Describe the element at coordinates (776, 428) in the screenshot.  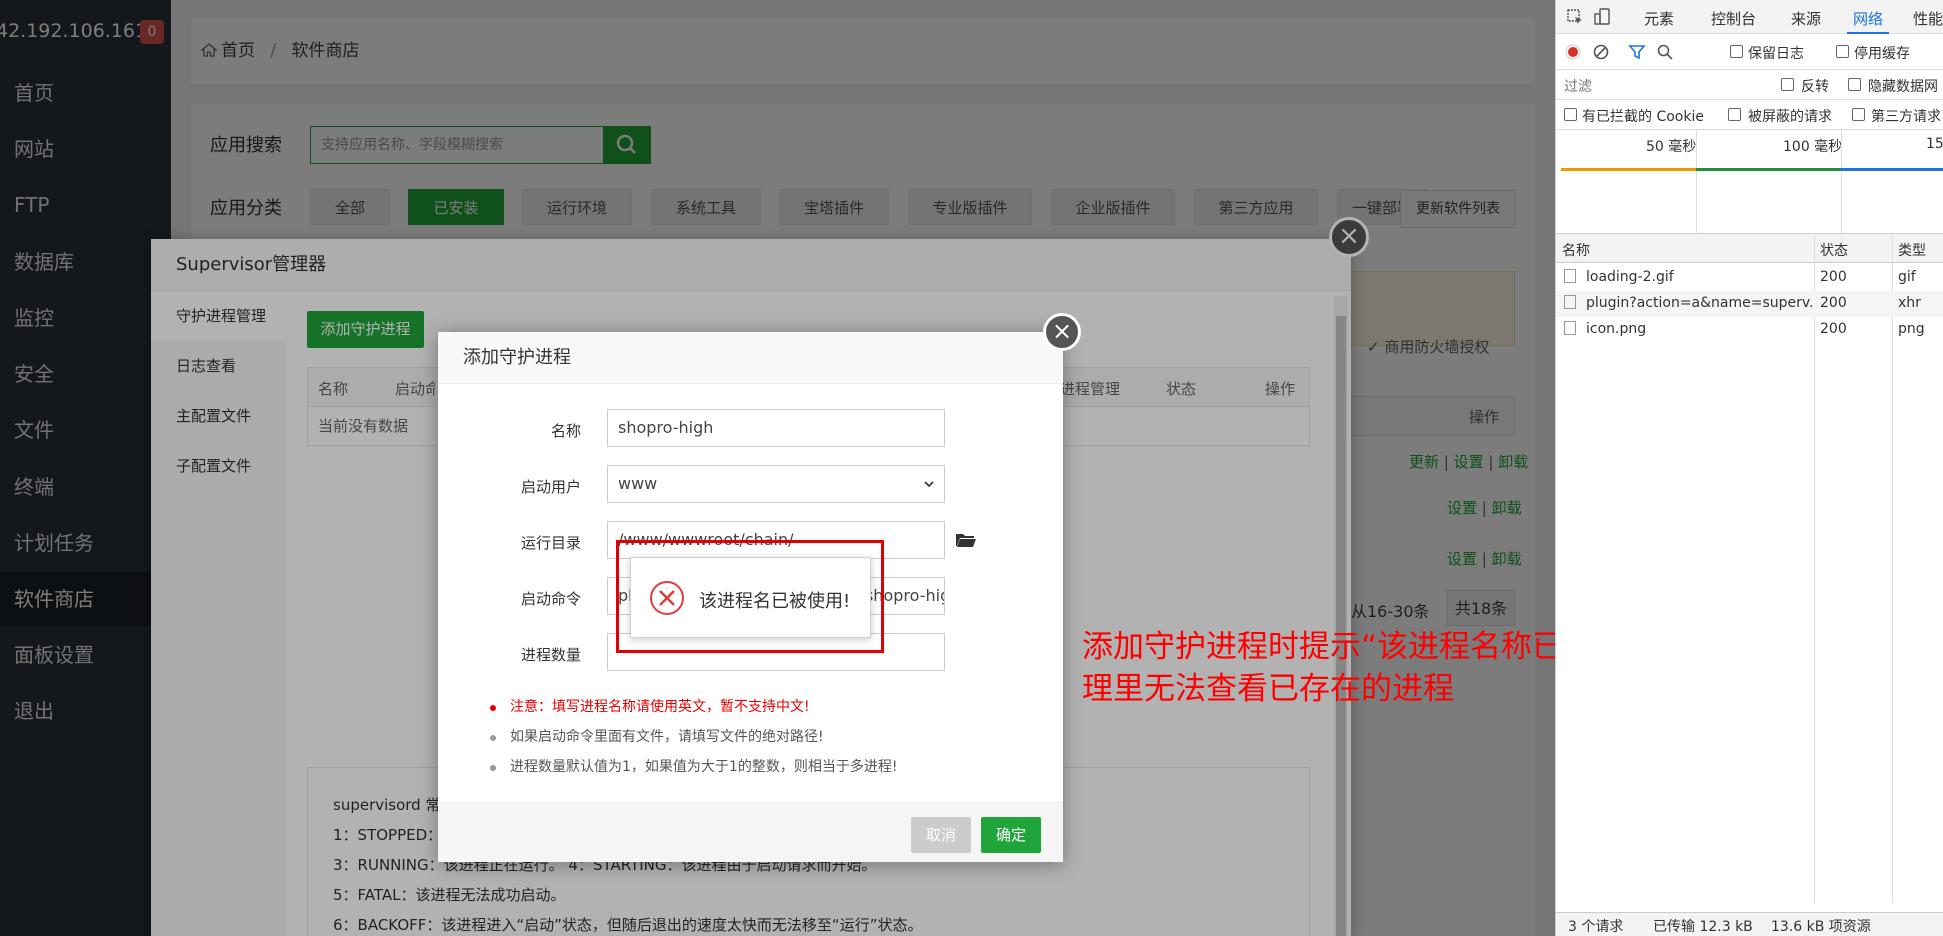
I see `name-input: shopro-high` at that location.